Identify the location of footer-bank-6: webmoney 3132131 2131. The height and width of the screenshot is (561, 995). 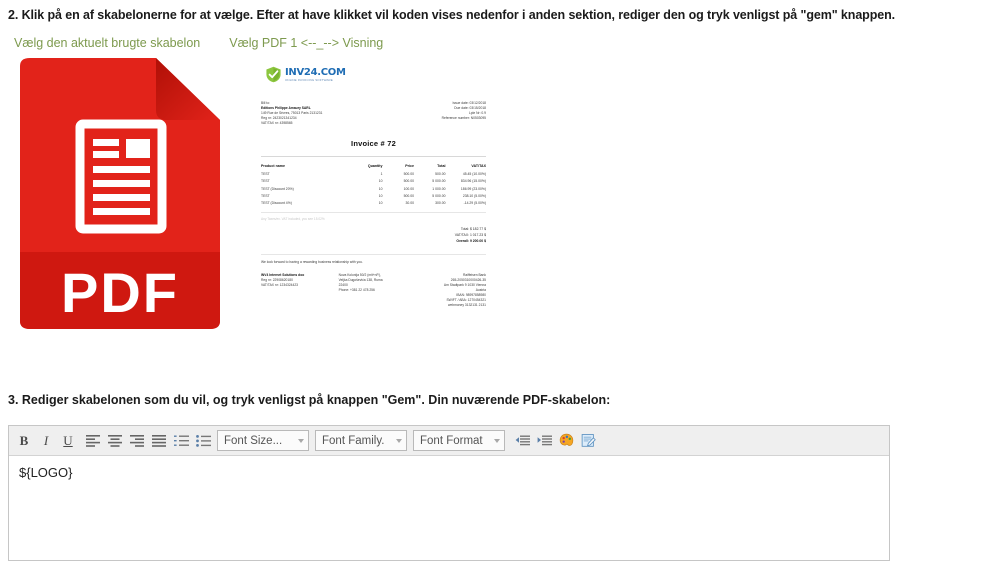
(467, 305).